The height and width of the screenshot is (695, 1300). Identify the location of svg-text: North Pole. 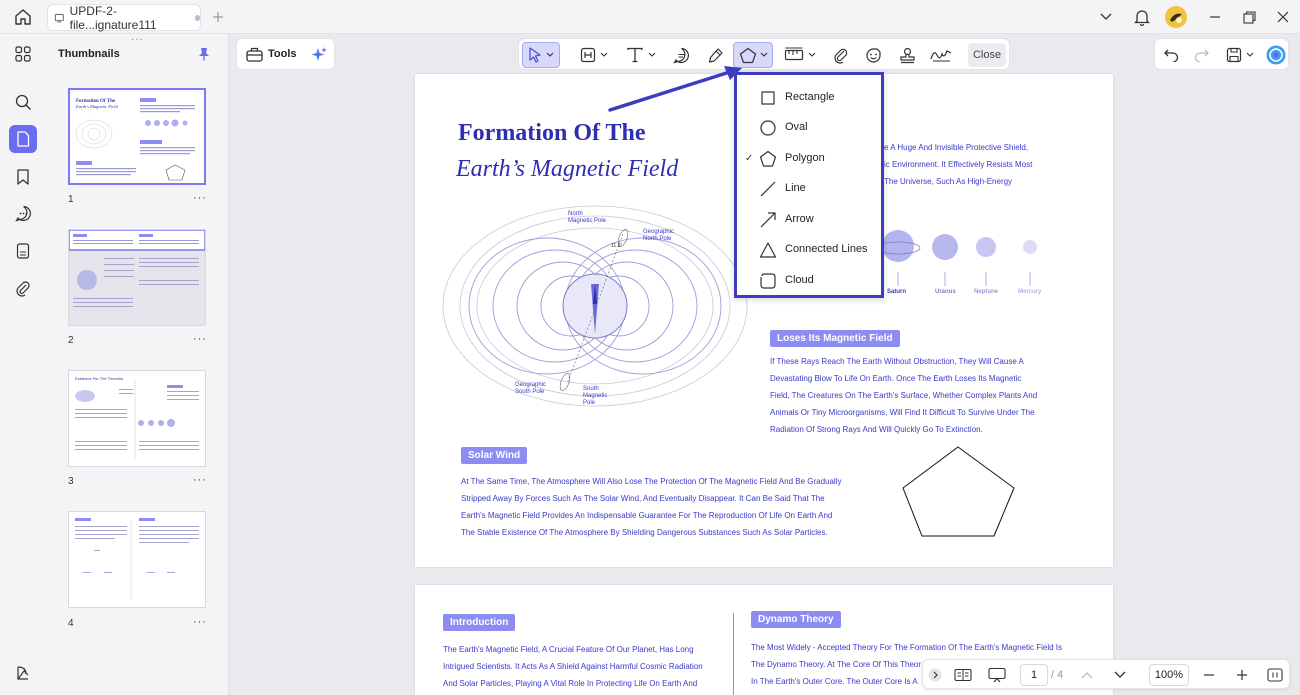
(657, 239).